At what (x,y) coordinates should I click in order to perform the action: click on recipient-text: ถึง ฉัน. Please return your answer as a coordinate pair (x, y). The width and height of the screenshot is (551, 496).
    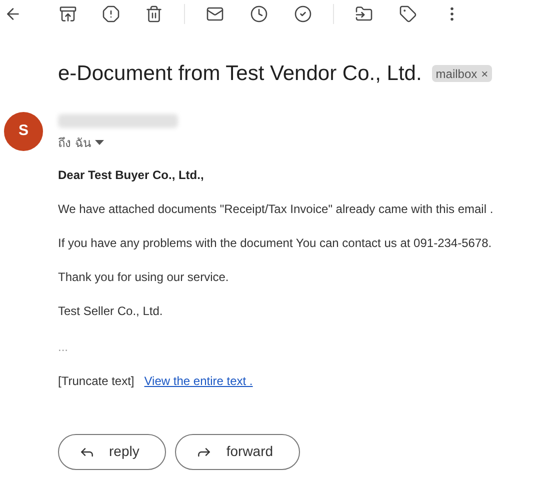
    Looking at the image, I should click on (74, 143).